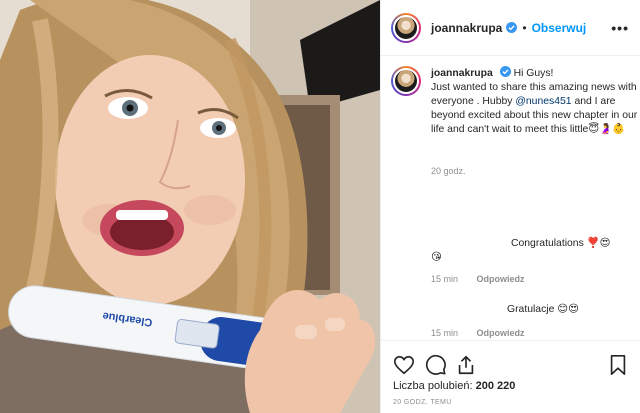  What do you see at coordinates (466, 28) in the screenshot?
I see `author-username: joannakrupa` at bounding box center [466, 28].